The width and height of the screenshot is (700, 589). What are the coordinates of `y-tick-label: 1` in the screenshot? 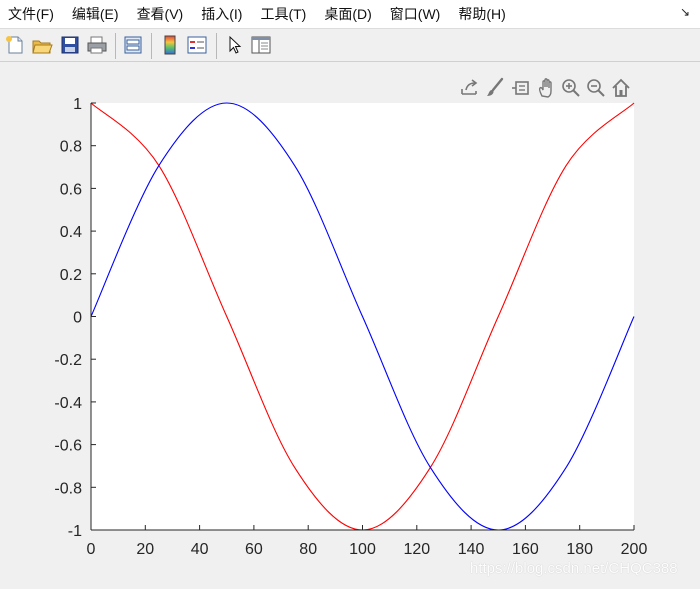 It's located at (77, 104).